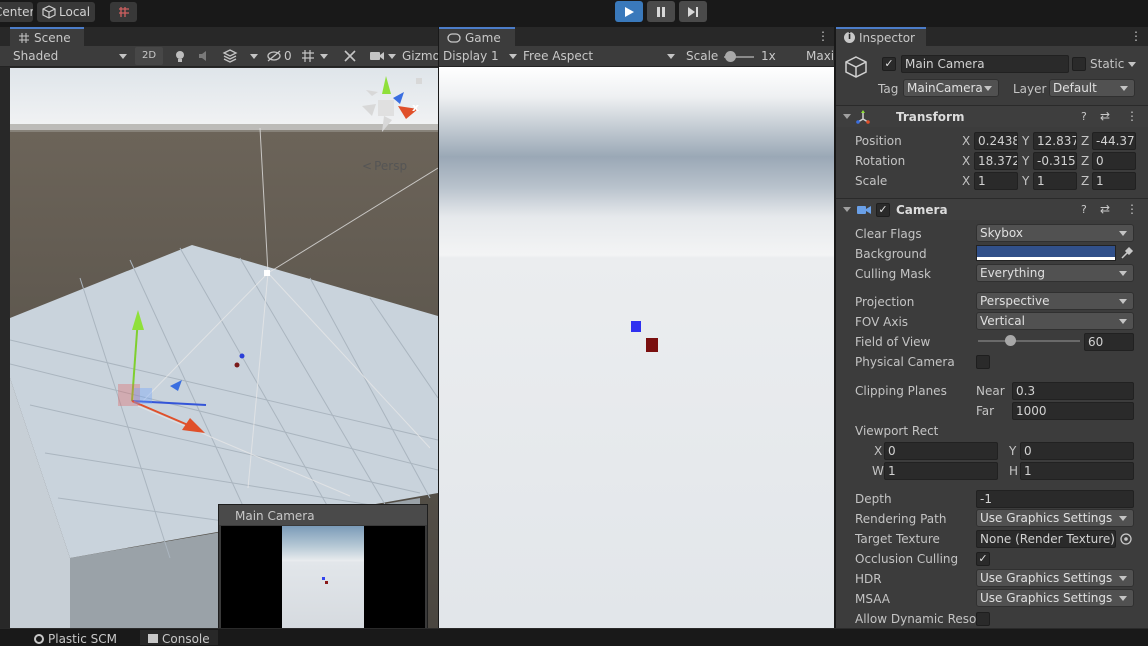  I want to click on camera-enabled-checkbox: ✓, so click(883, 210).